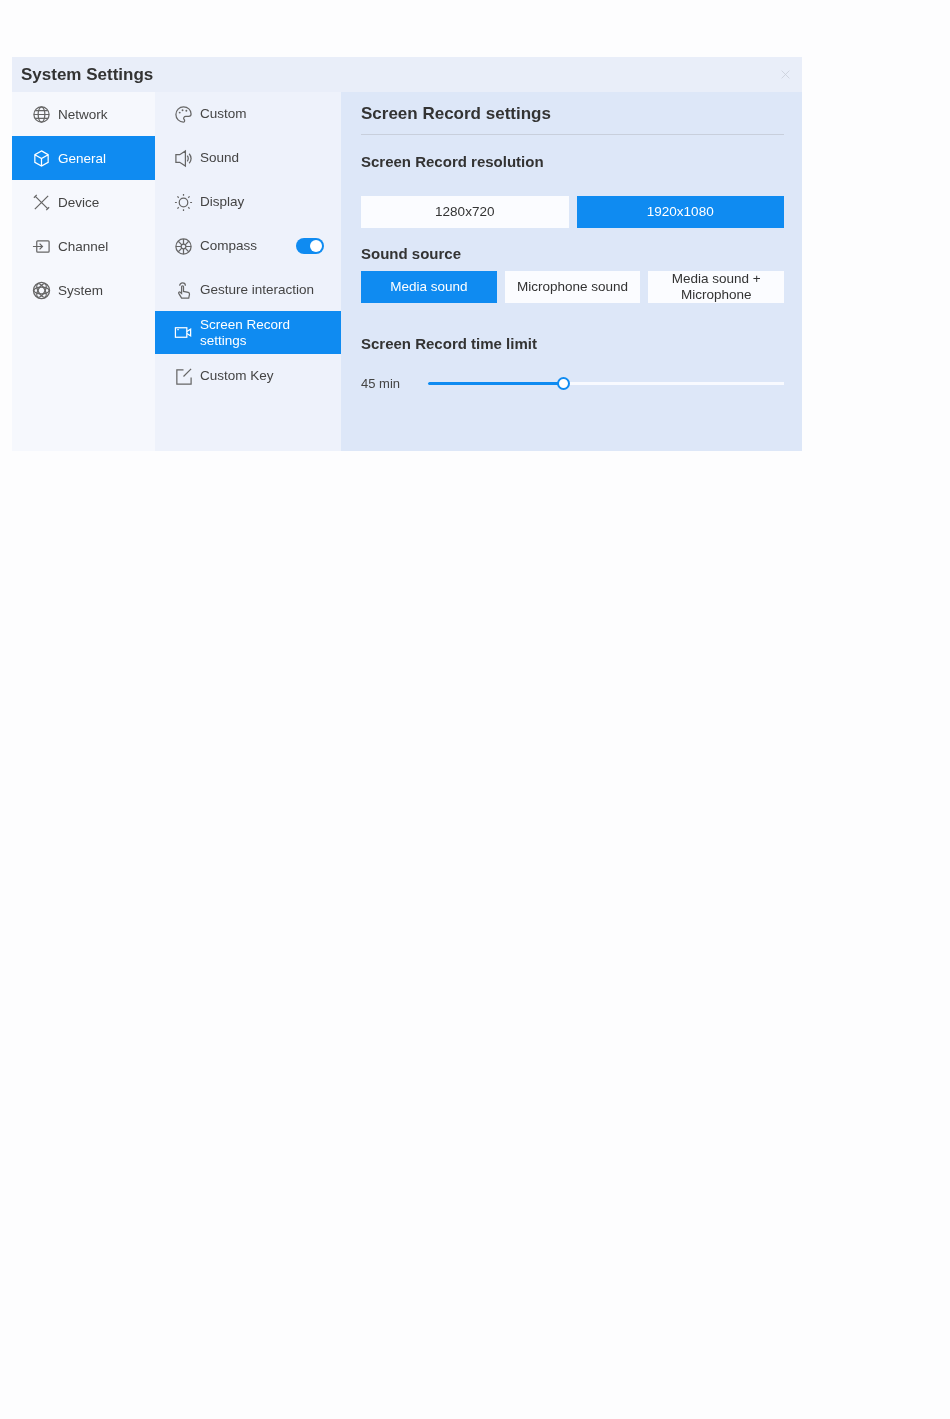 The width and height of the screenshot is (950, 1419). Describe the element at coordinates (680, 212) in the screenshot. I see `option-button: 1920x1080` at that location.